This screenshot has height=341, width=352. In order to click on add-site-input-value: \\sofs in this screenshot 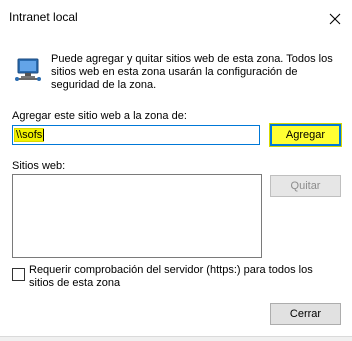, I will do `click(29, 135)`.